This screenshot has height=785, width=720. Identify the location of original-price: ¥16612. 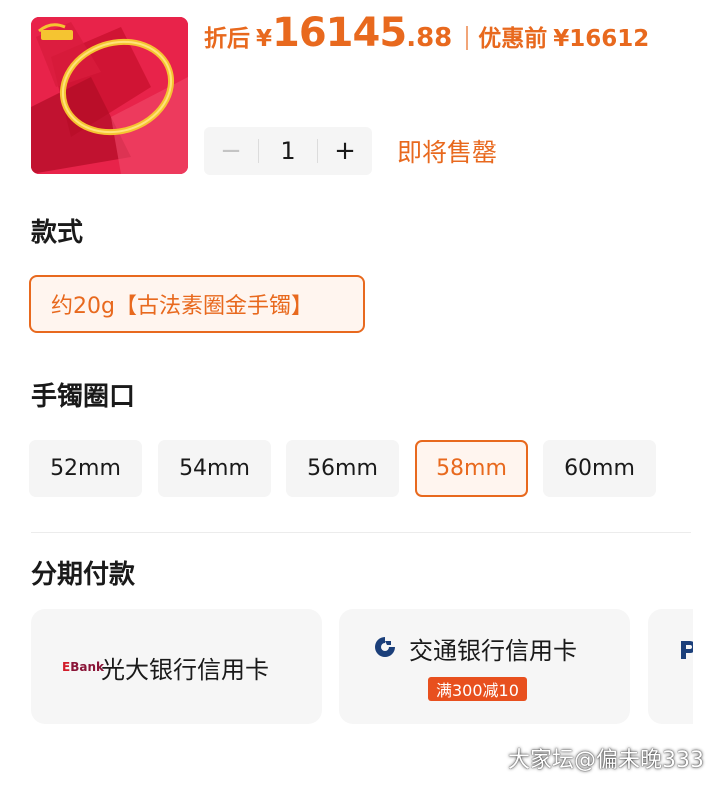
(601, 39).